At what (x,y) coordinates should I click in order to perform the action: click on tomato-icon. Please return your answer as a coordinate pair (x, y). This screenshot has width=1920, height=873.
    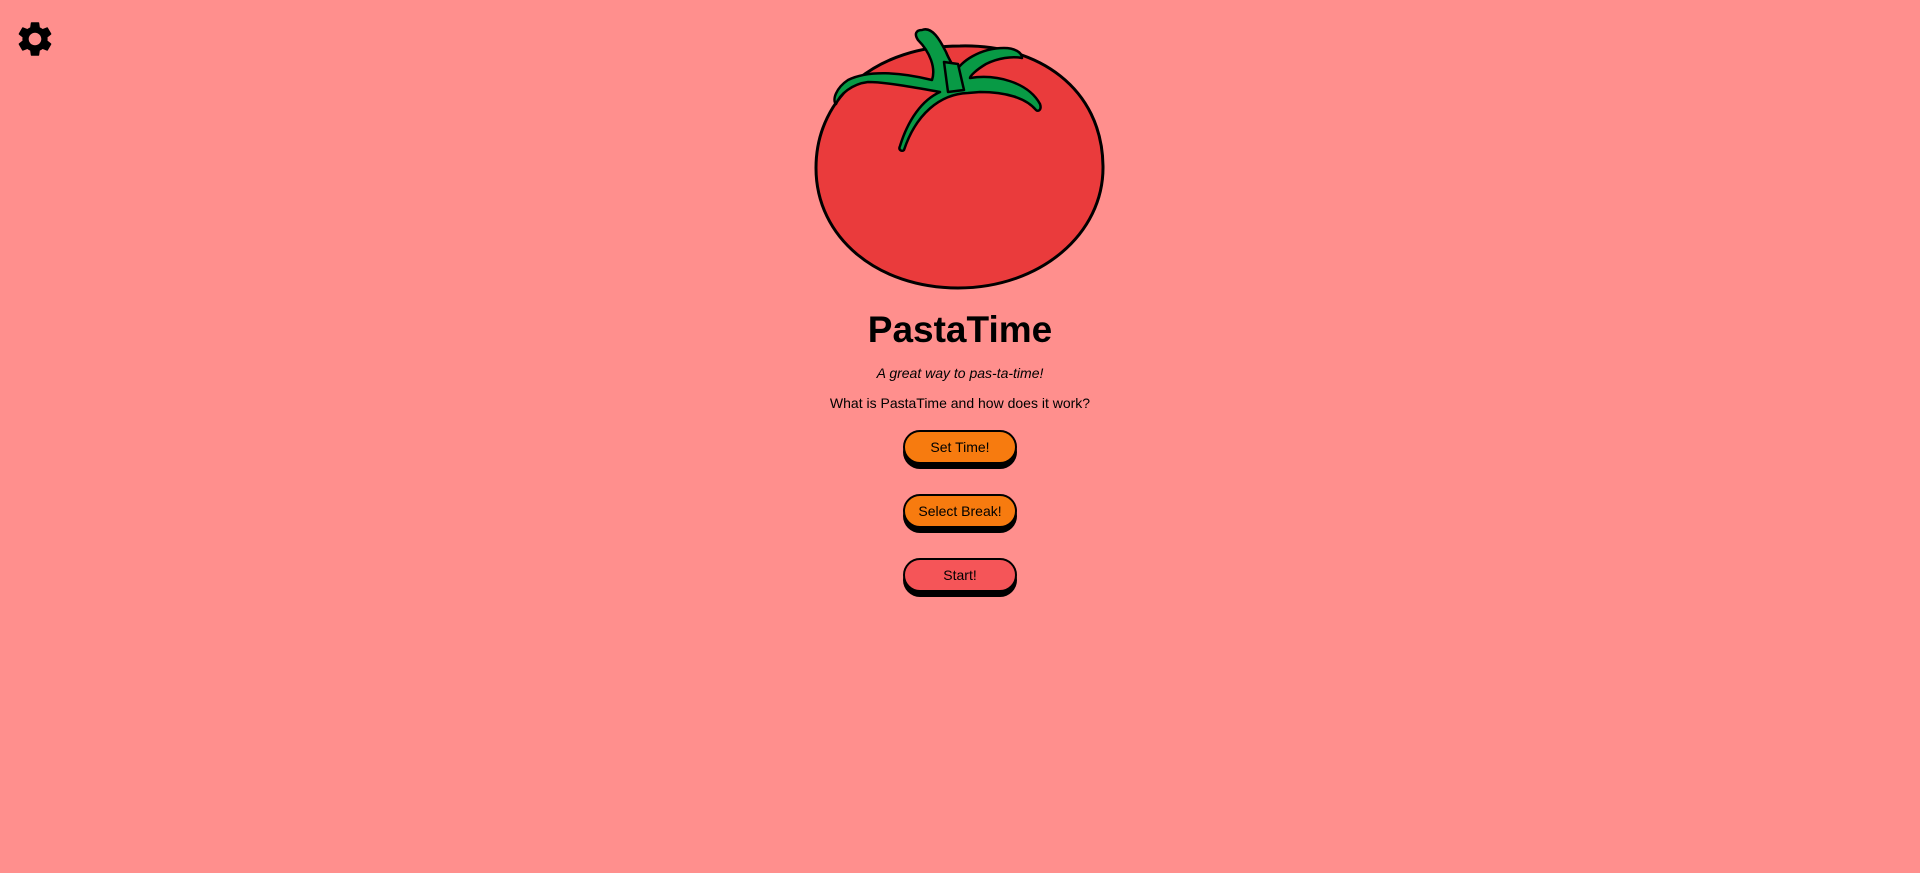
    Looking at the image, I should click on (959, 159).